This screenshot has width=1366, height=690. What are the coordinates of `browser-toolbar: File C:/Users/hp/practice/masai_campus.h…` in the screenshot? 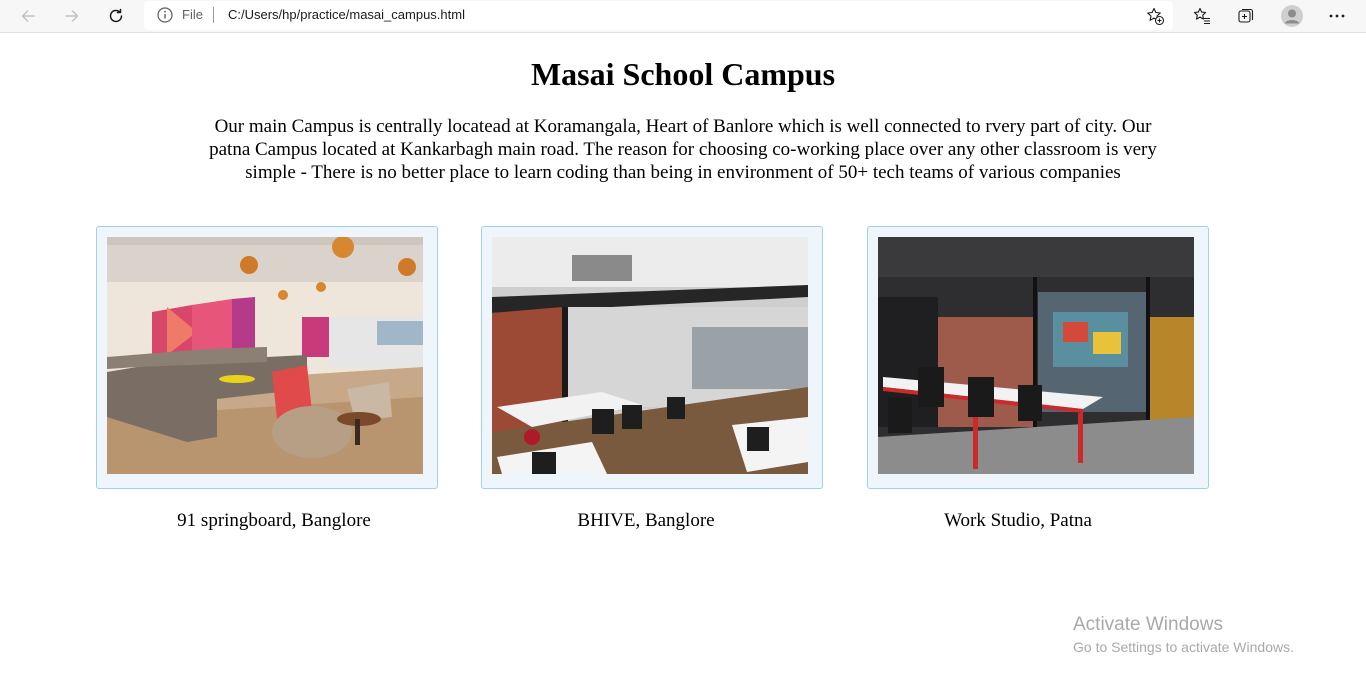 It's located at (683, 16).